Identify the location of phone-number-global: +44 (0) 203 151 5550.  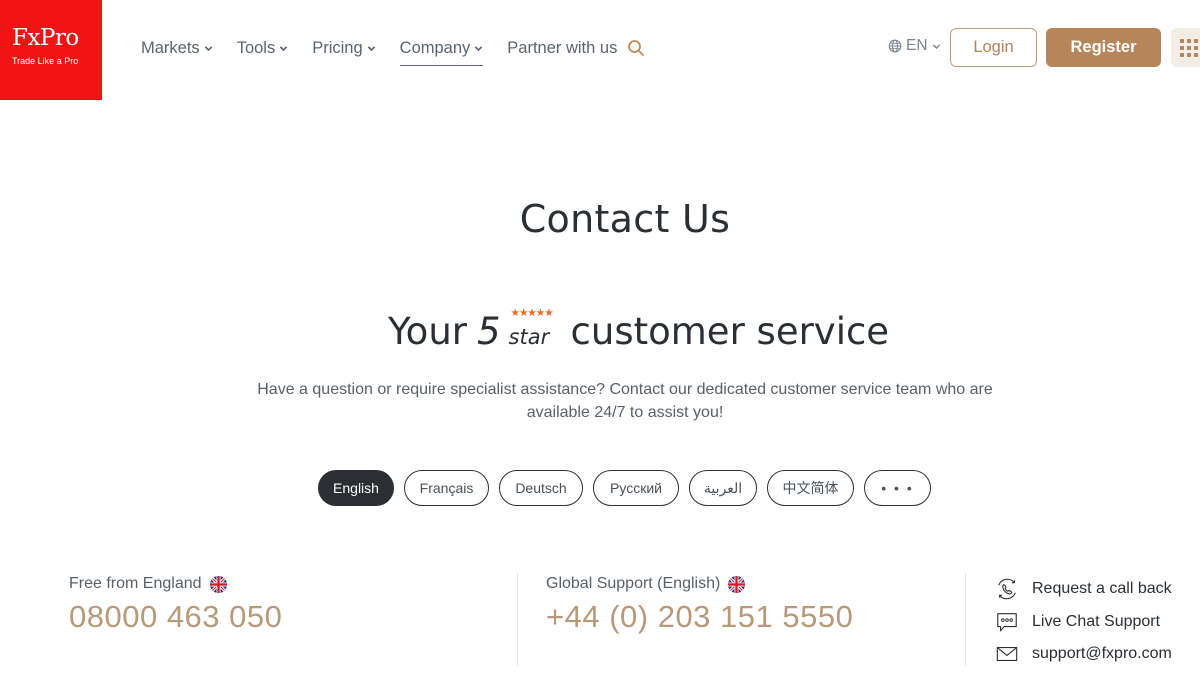
(699, 617).